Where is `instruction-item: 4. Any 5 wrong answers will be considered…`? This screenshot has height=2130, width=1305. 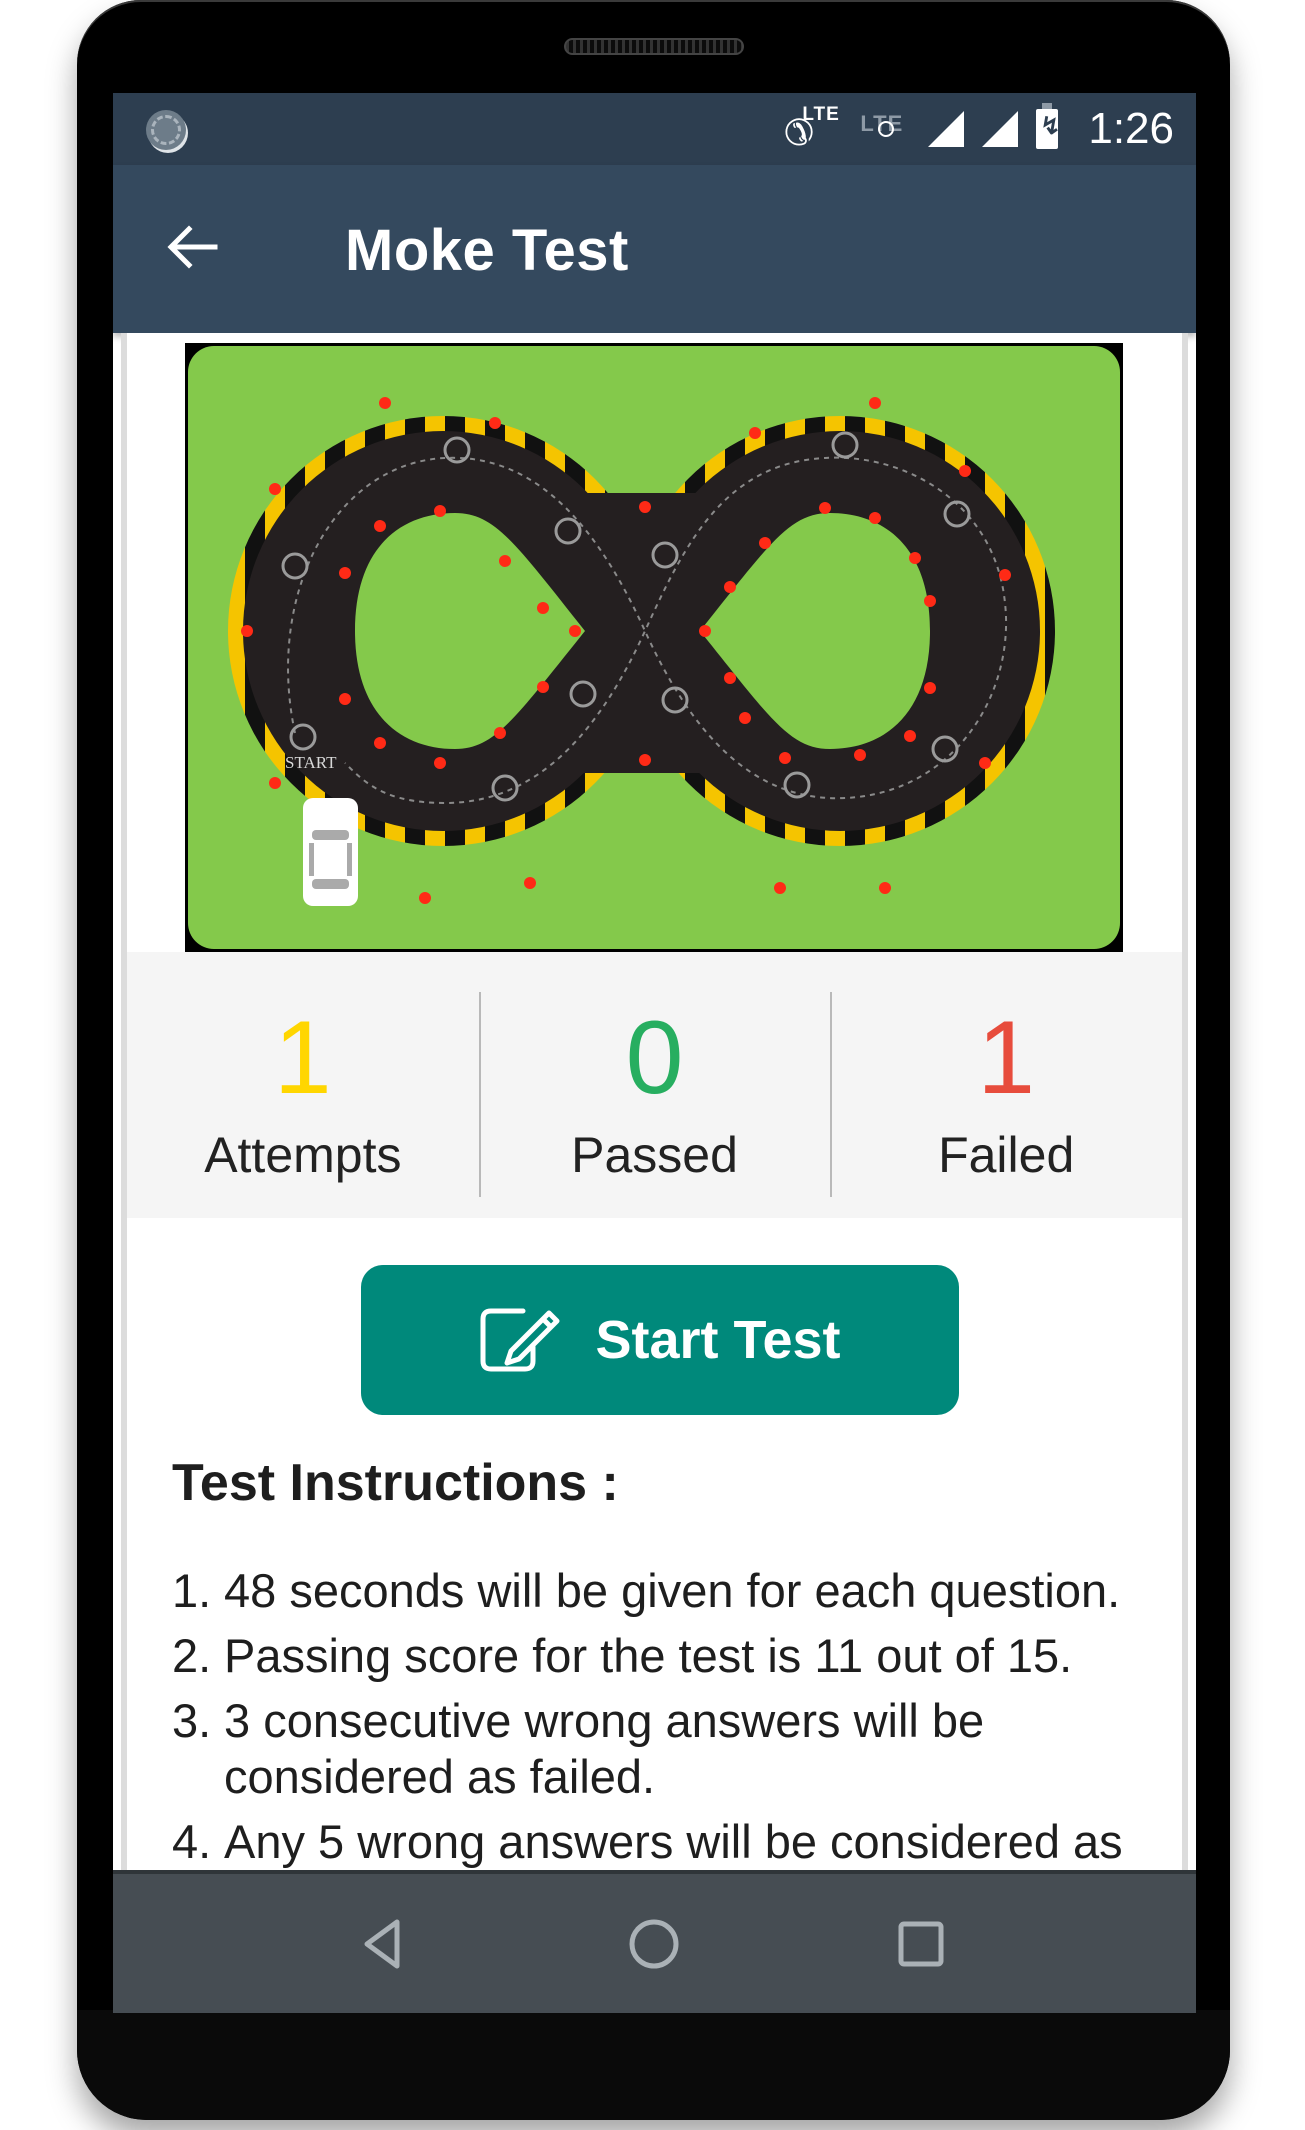 instruction-item: 4. Any 5 wrong answers will be considered… is located at coordinates (647, 1841).